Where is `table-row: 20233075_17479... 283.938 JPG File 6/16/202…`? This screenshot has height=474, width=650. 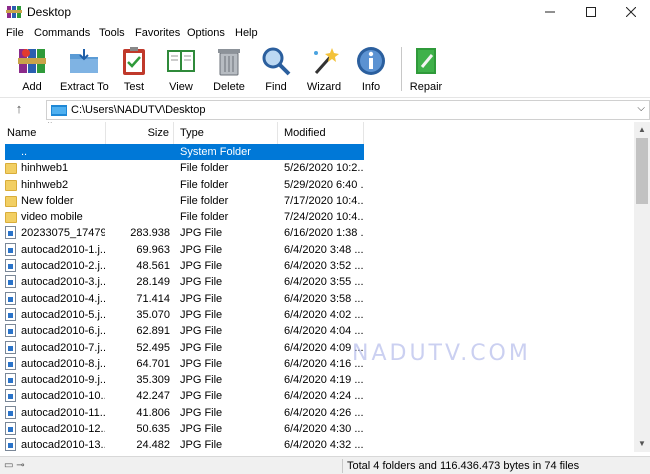 table-row: 20233075_17479... 283.938 JPG File 6/16/202… is located at coordinates (317, 233).